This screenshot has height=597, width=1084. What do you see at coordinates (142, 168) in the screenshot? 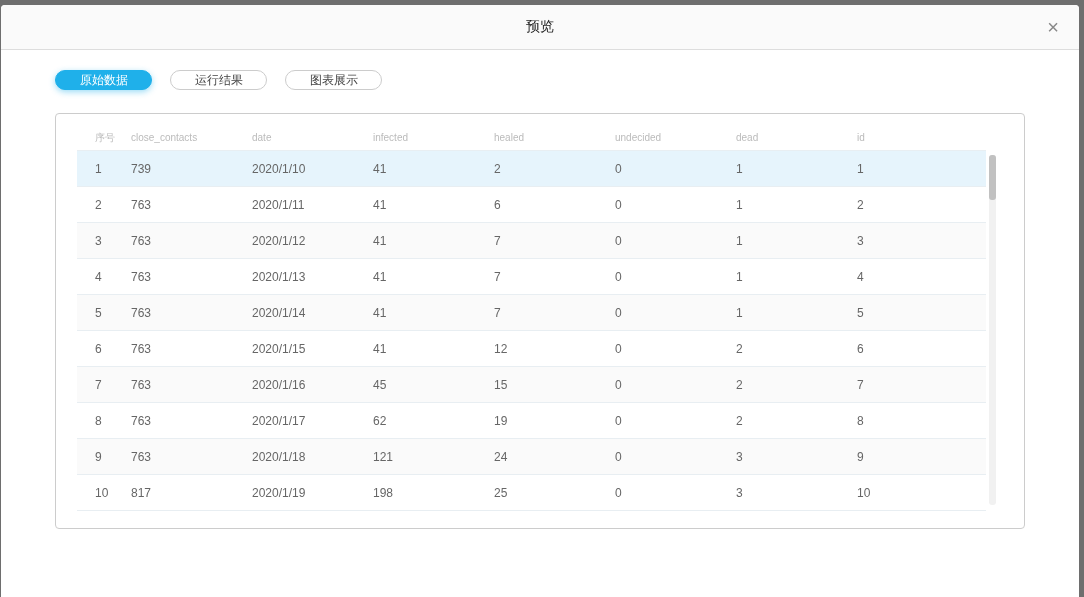
I see `table-cell-text: 739` at bounding box center [142, 168].